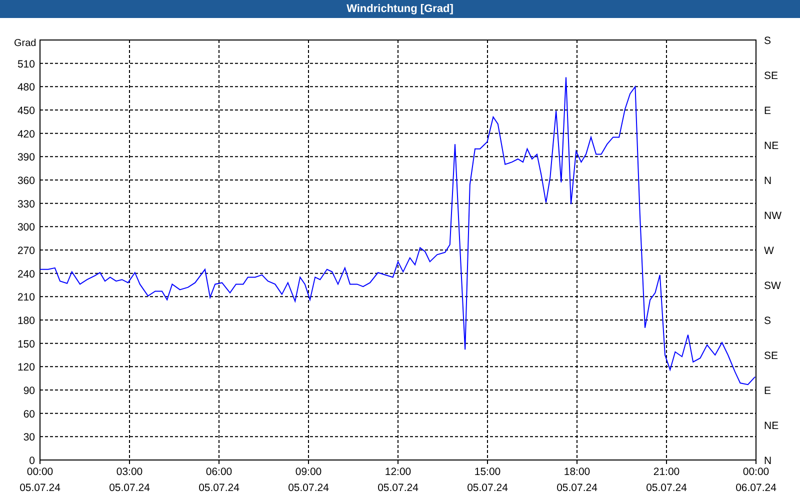 Image resolution: width=800 pixels, height=500 pixels. I want to click on y-axis-label: 180, so click(26, 321).